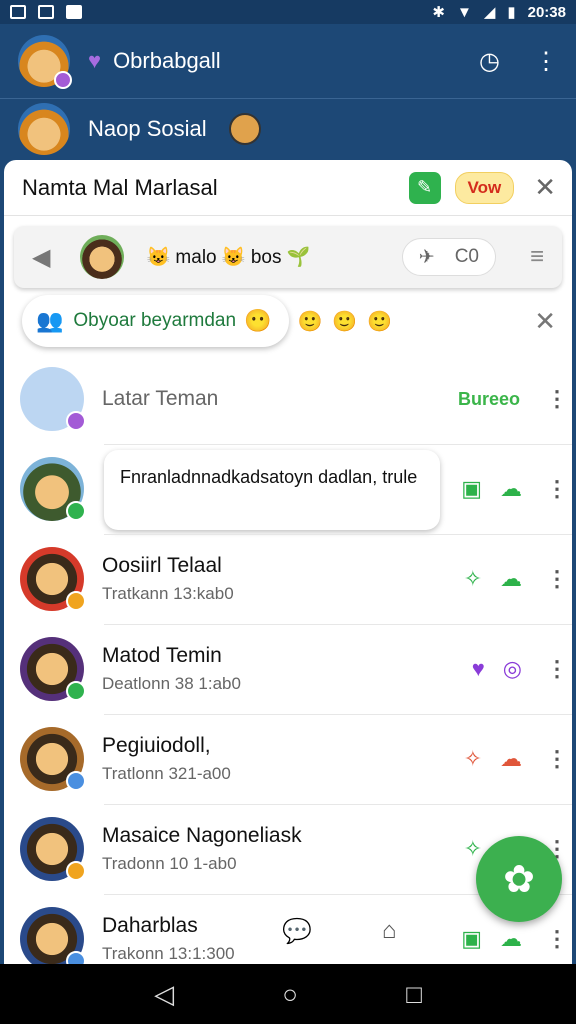 This screenshot has height=1024, width=576. I want to click on menu-icon: ≡, so click(537, 257).